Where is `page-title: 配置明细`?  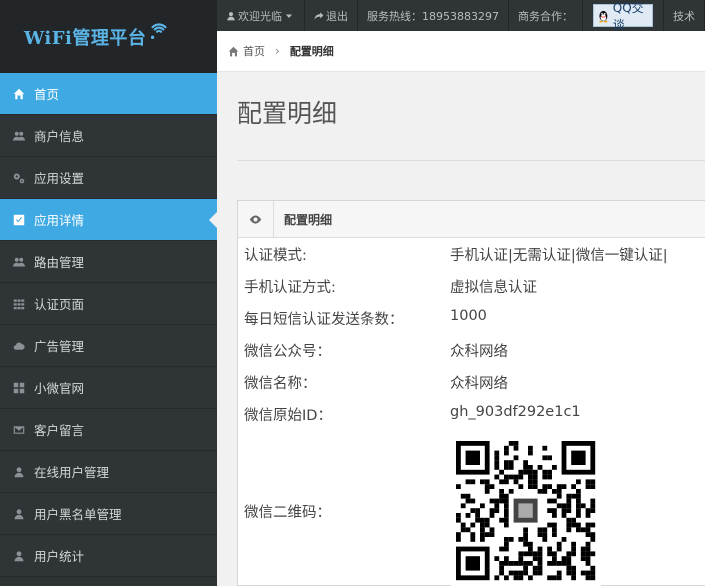 page-title: 配置明细 is located at coordinates (287, 113).